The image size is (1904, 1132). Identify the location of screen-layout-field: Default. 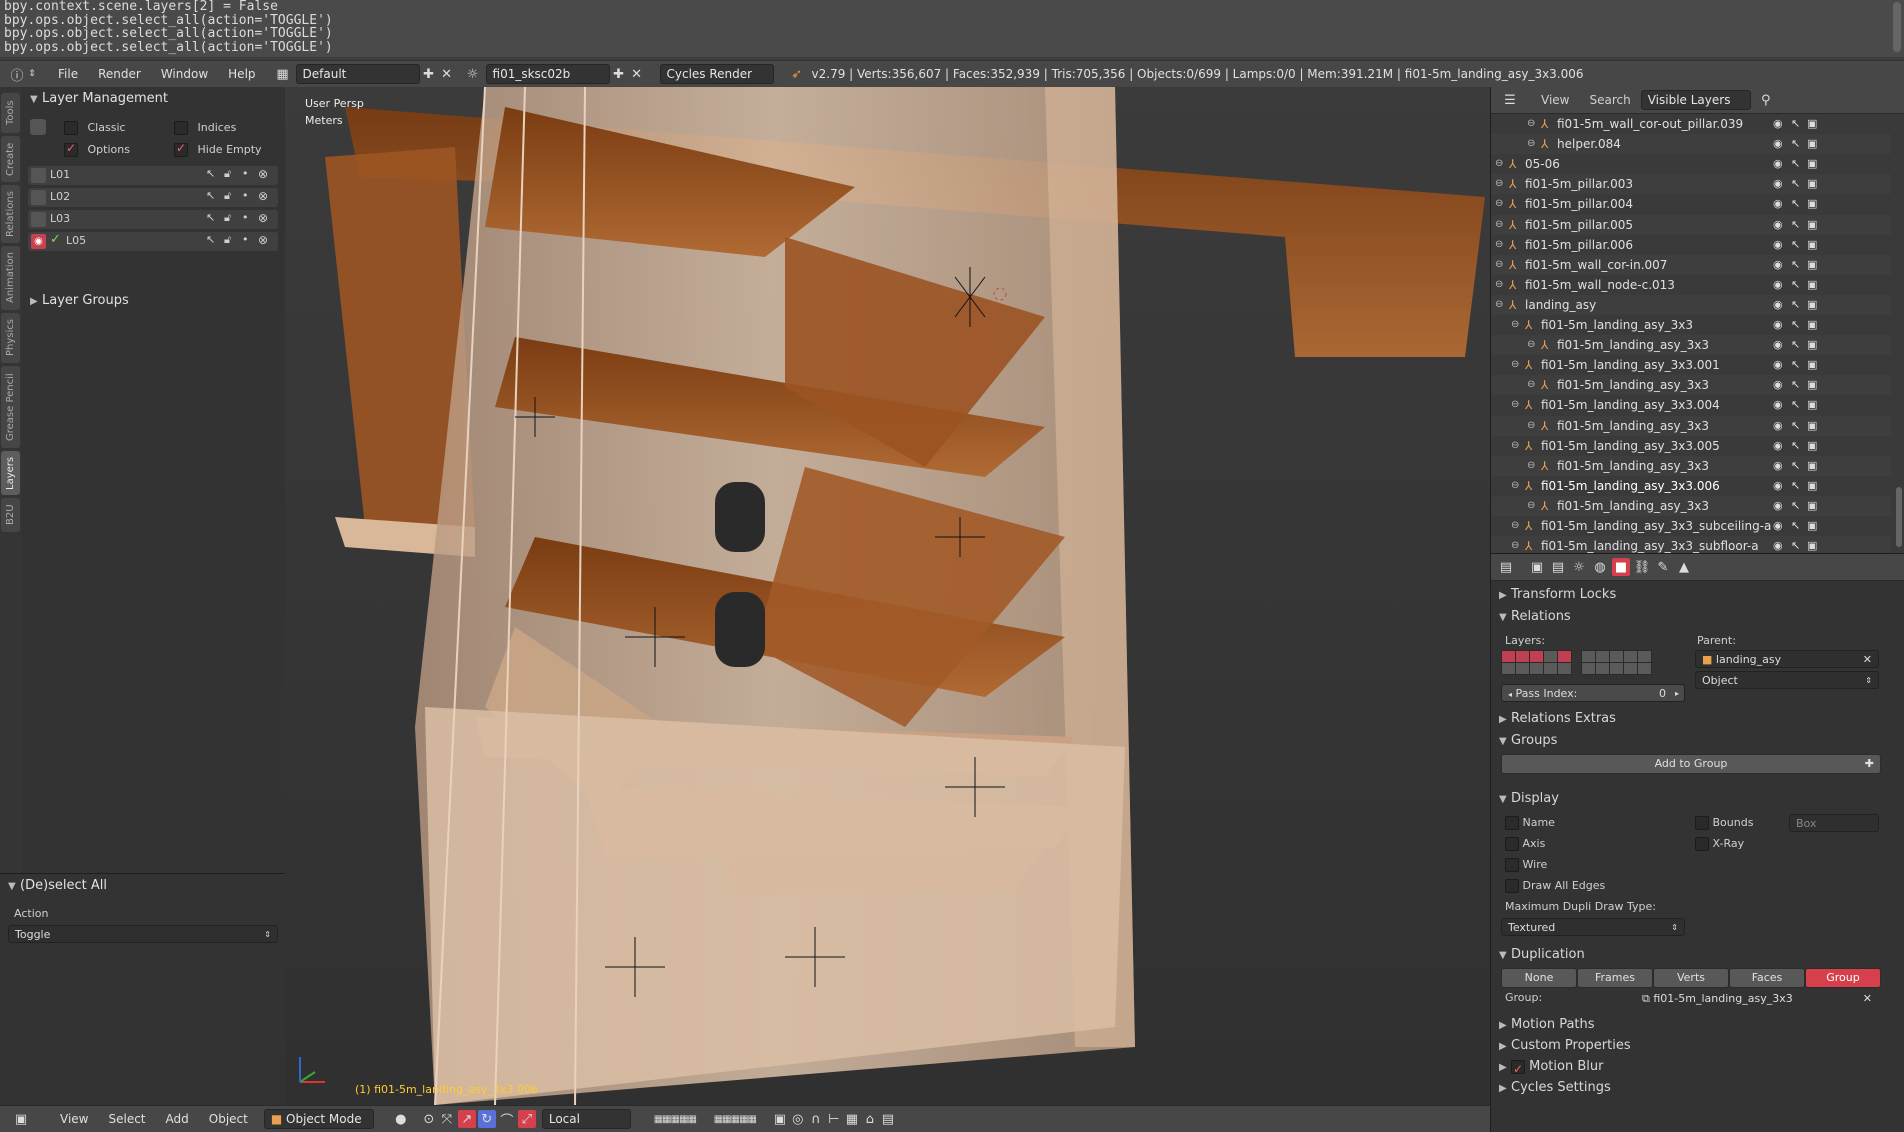
(357, 74).